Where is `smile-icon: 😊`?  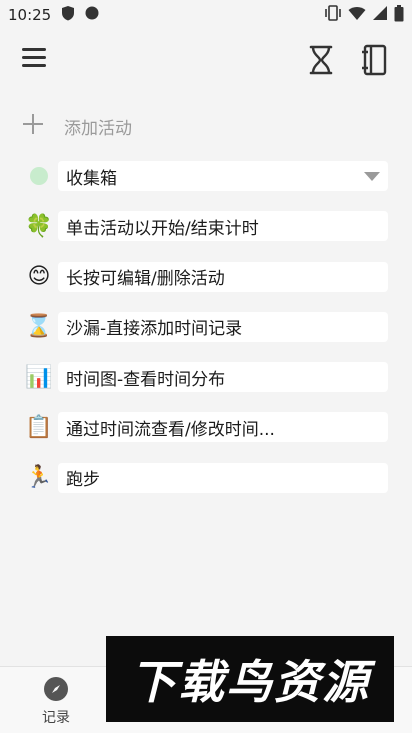
smile-icon: 😊 is located at coordinates (39, 277).